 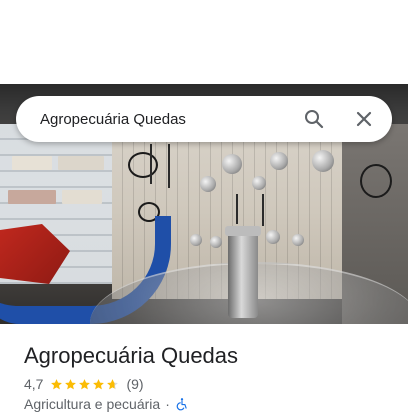 What do you see at coordinates (314, 119) in the screenshot?
I see `search-icon` at bounding box center [314, 119].